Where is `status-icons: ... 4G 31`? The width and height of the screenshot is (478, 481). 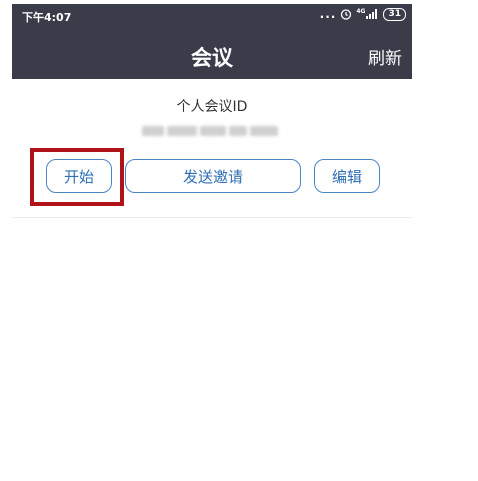
status-icons: ... 4G 31 is located at coordinates (363, 14).